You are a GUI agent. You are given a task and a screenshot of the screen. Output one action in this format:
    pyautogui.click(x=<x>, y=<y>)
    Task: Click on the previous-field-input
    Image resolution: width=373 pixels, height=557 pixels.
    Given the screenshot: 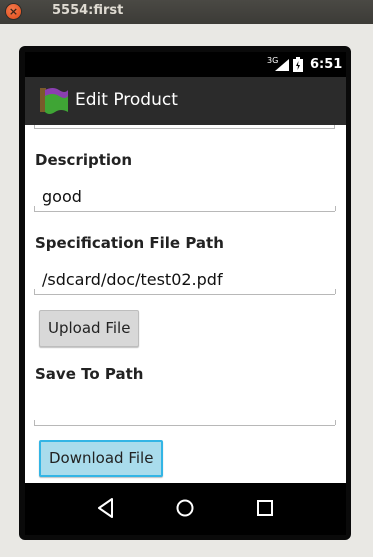 What is the action you would take?
    pyautogui.click(x=184, y=127)
    